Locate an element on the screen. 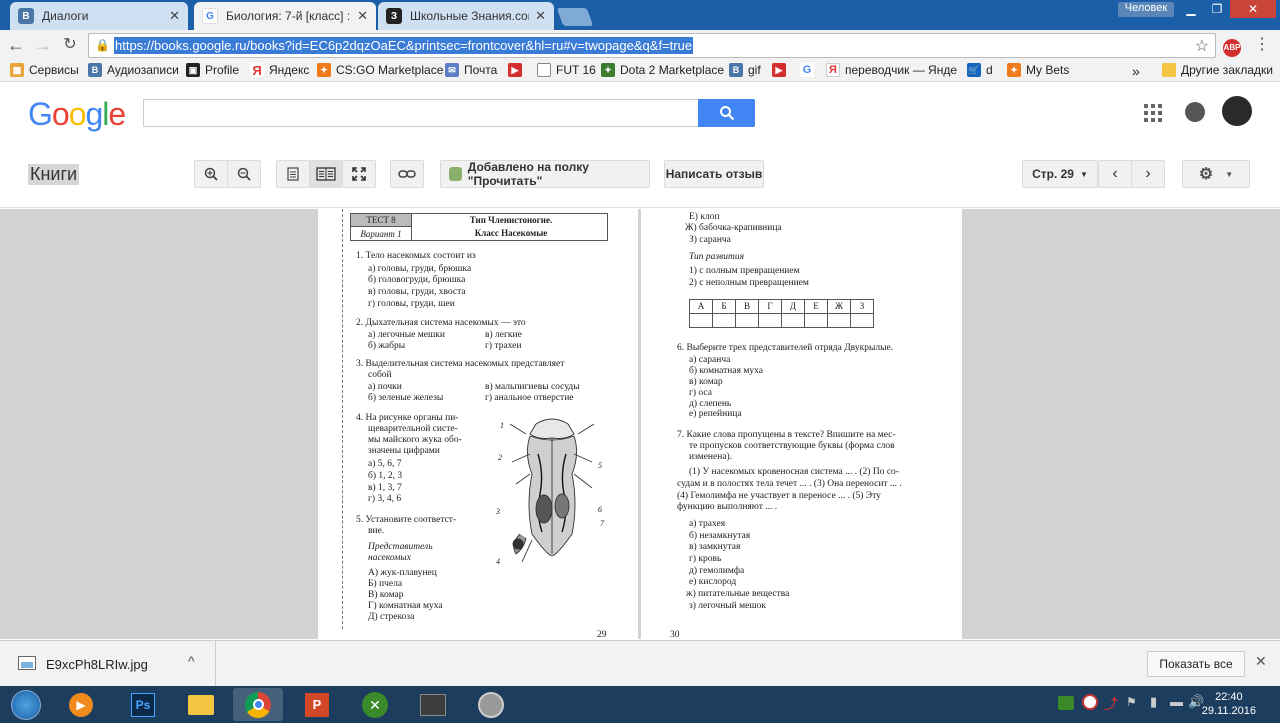  bookmark-mail: ✉ Почта is located at coordinates (471, 70).